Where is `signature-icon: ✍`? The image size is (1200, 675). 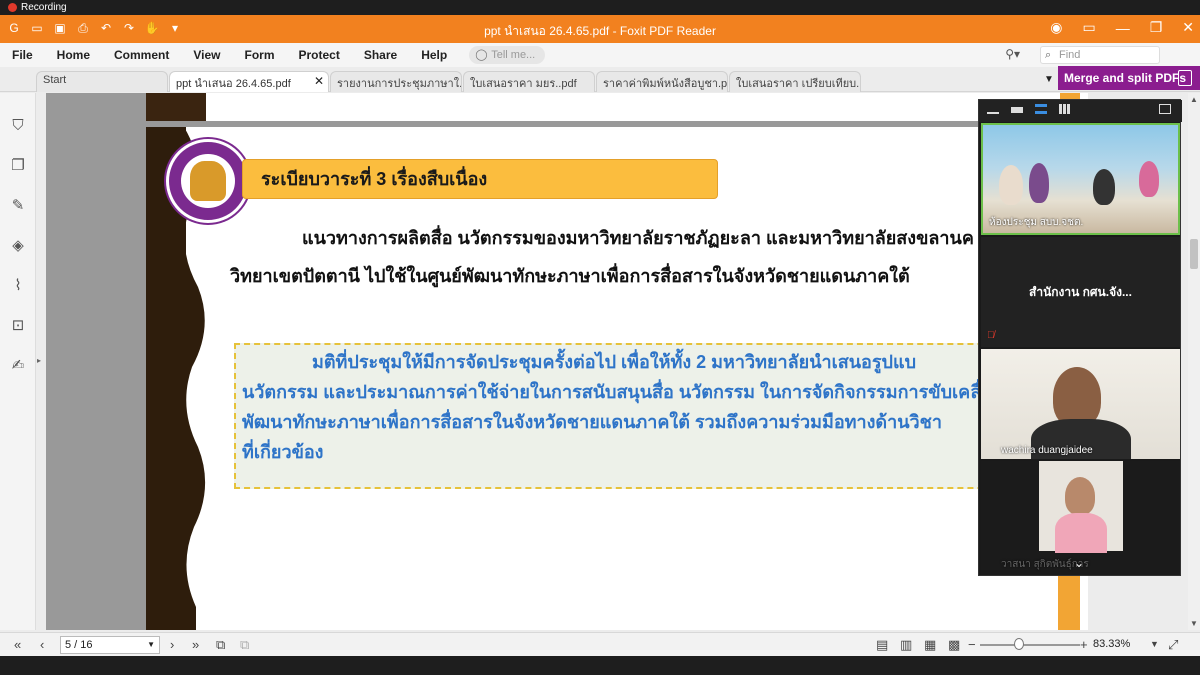 signature-icon: ✍ is located at coordinates (18, 366).